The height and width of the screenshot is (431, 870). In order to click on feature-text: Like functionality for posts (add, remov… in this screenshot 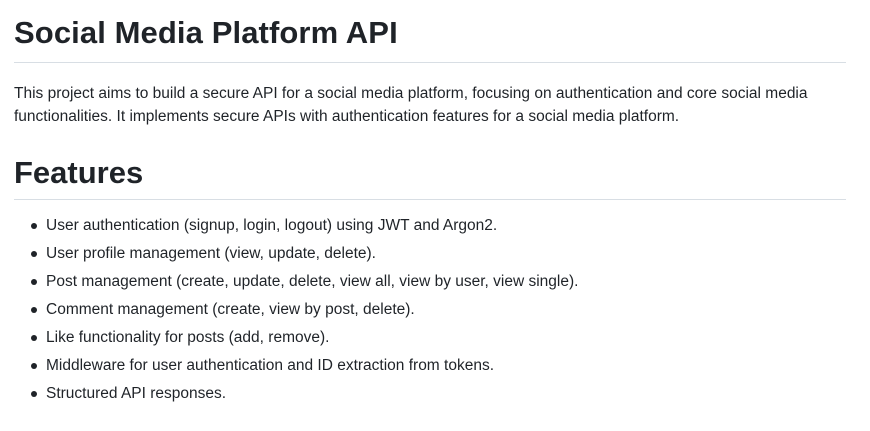, I will do `click(188, 337)`.